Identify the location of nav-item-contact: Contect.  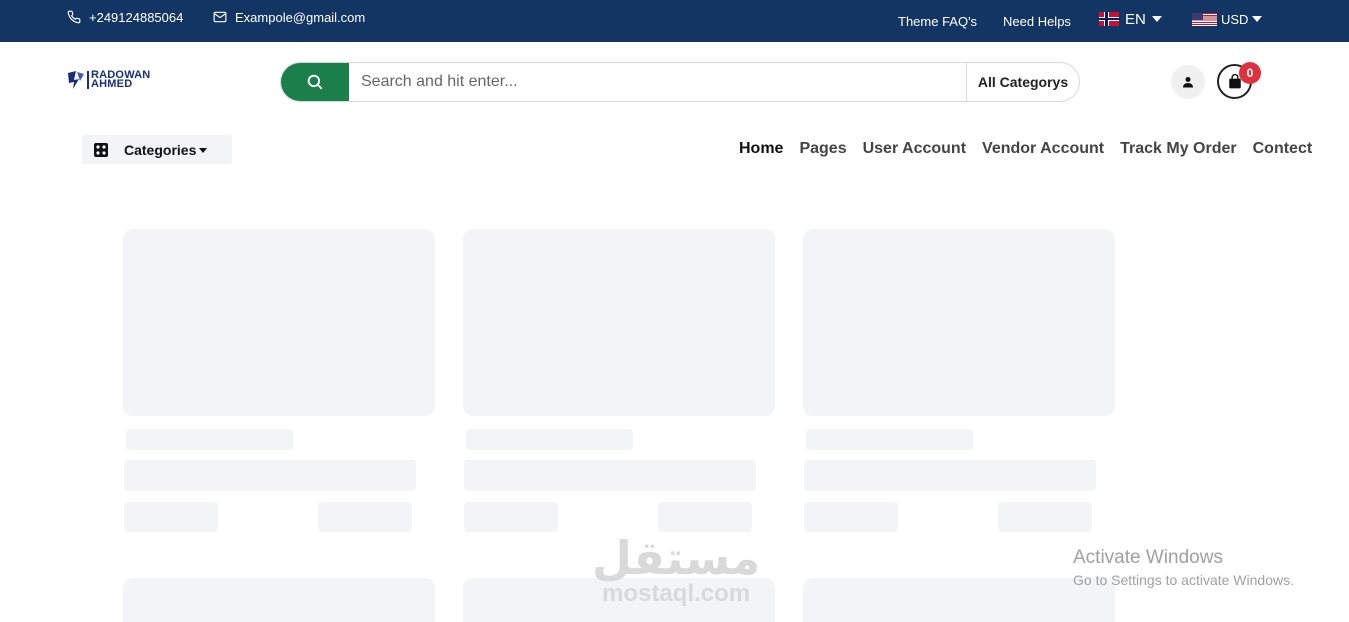
(1283, 149).